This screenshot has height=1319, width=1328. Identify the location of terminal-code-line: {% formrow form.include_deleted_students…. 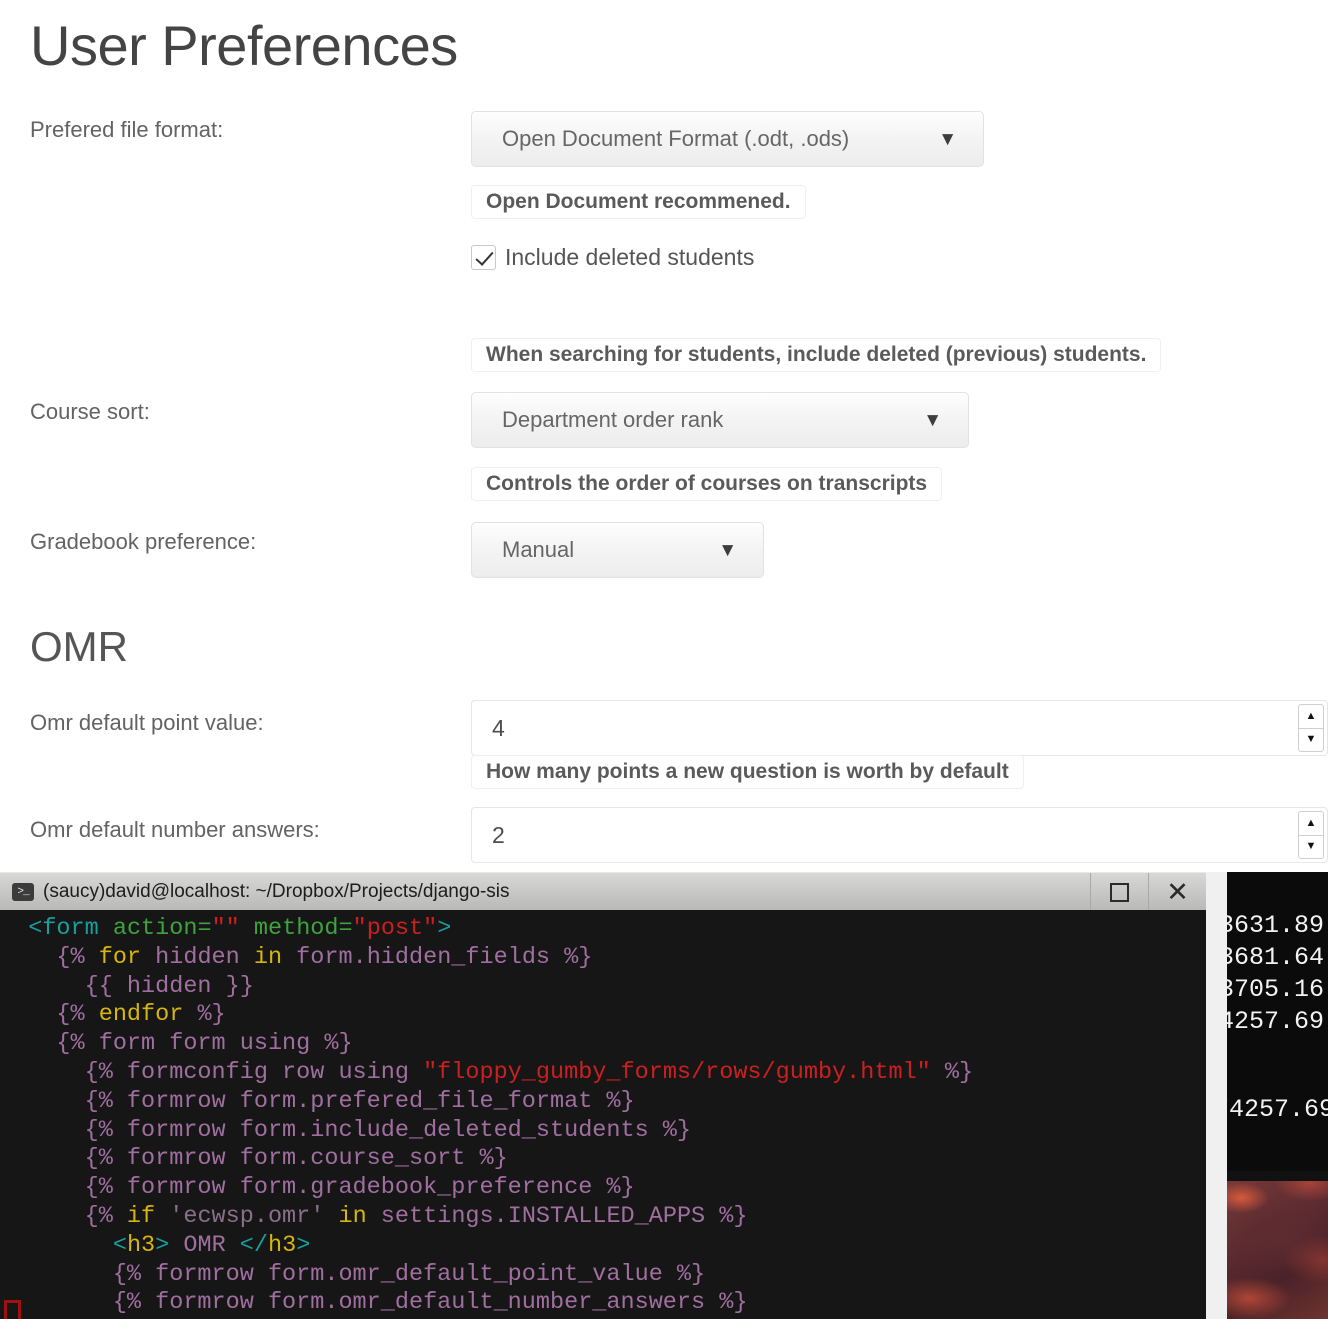
(603, 1131).